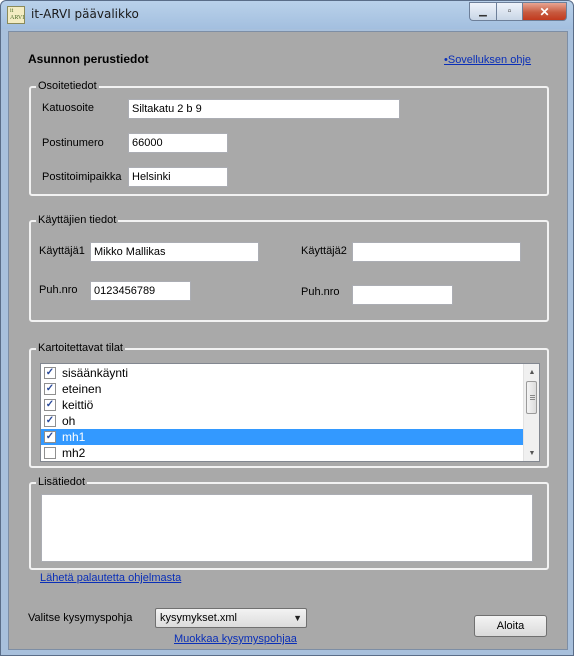 The width and height of the screenshot is (574, 656). Describe the element at coordinates (67, 86) in the screenshot. I see `address-group-title: Osoitetiedot` at that location.